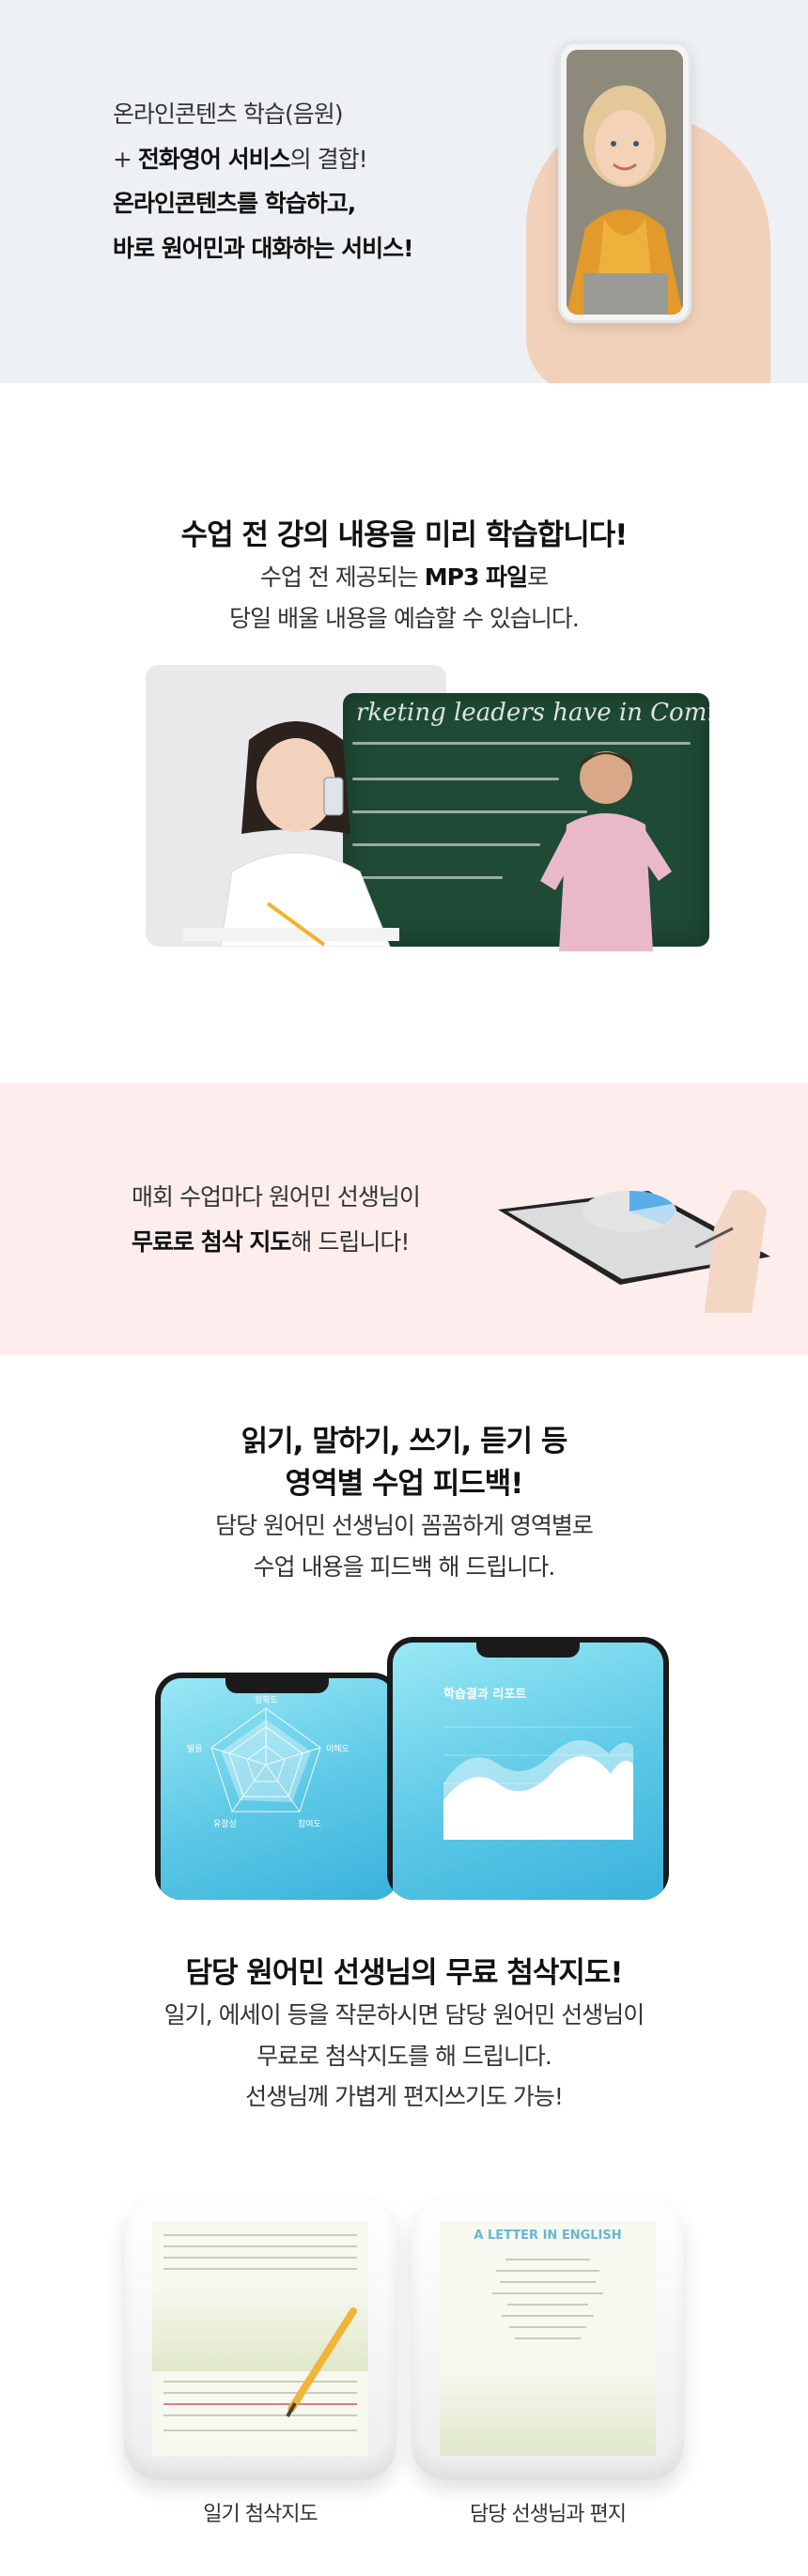  I want to click on letter-caption: 담당 선생님과 편지, so click(548, 2514).